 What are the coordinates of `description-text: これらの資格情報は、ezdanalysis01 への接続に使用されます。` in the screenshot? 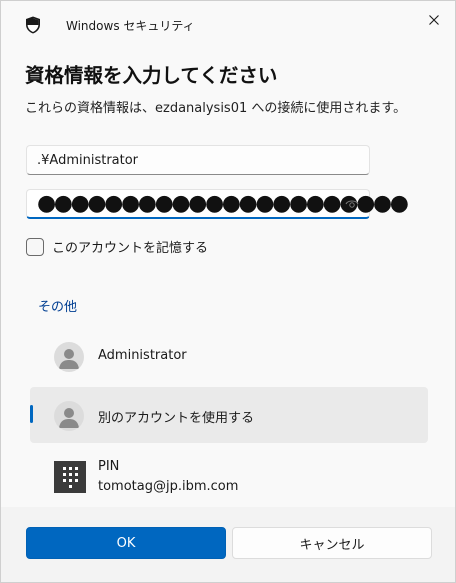 It's located at (216, 108).